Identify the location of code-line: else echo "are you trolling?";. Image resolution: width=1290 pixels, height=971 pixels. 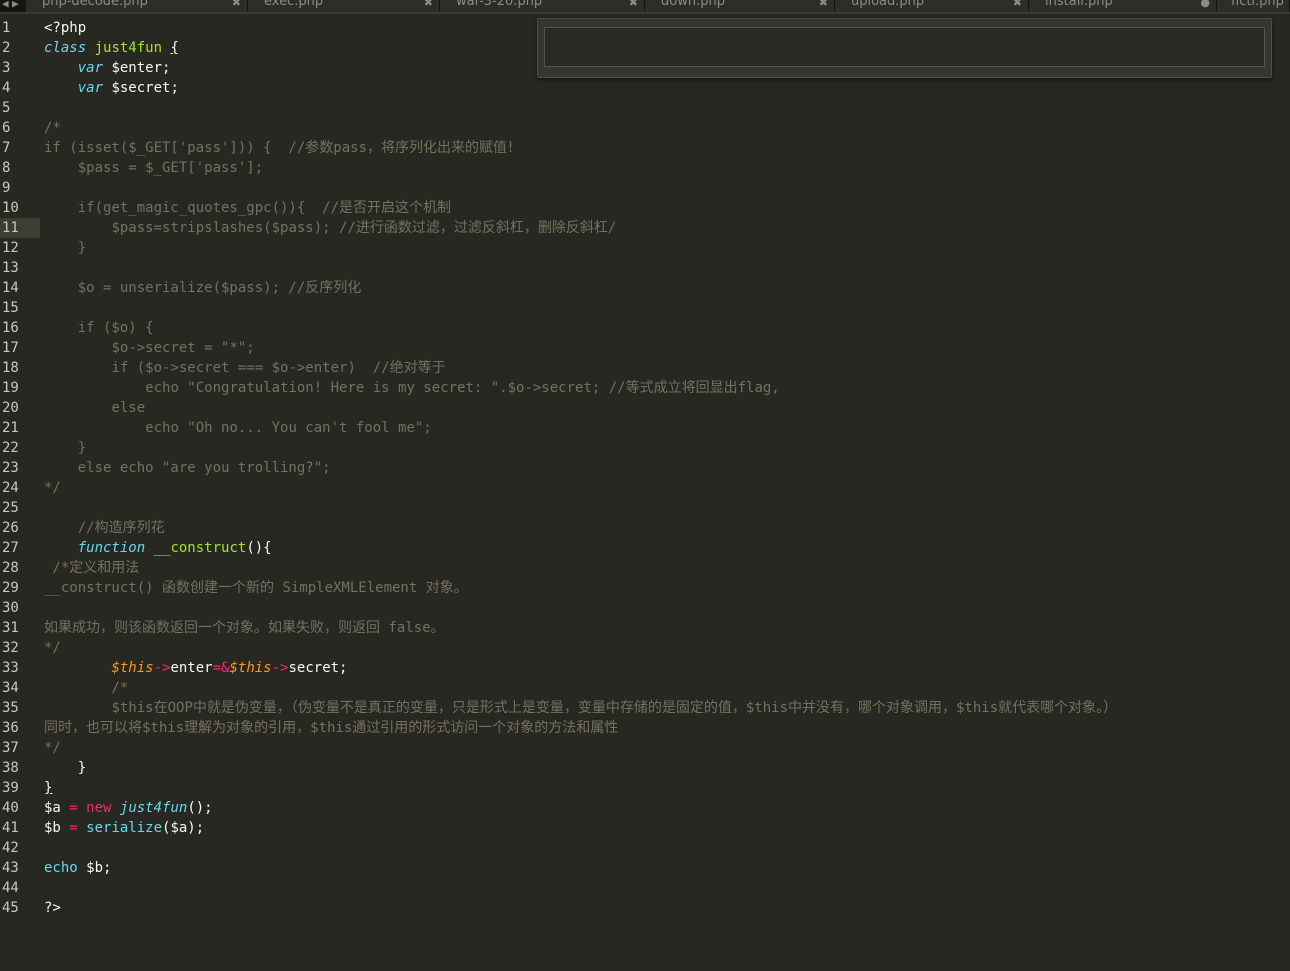
(204, 468).